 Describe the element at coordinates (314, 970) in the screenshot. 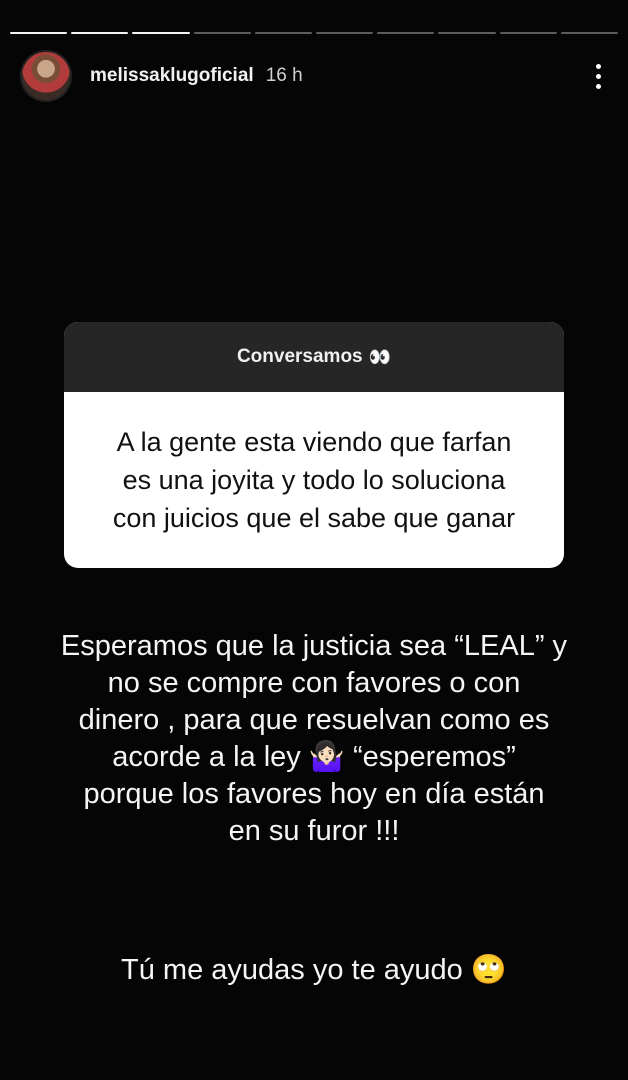

I see `story-caption-secondary: Tú me ayudas yo te ayudo 🙄` at that location.